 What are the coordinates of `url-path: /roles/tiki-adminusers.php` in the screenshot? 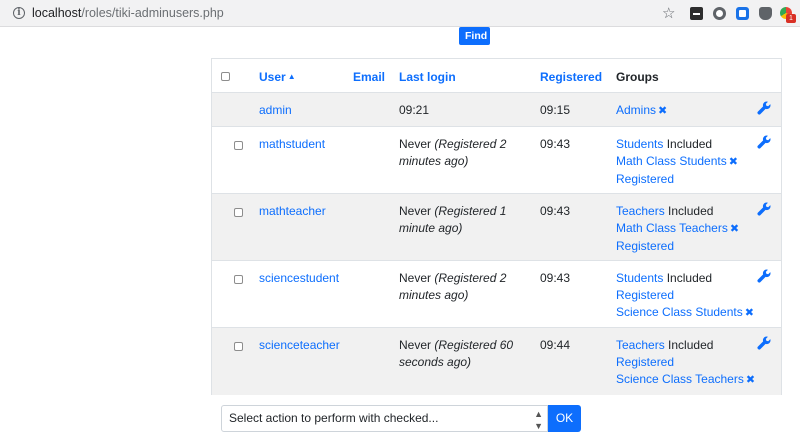 It's located at (152, 13).